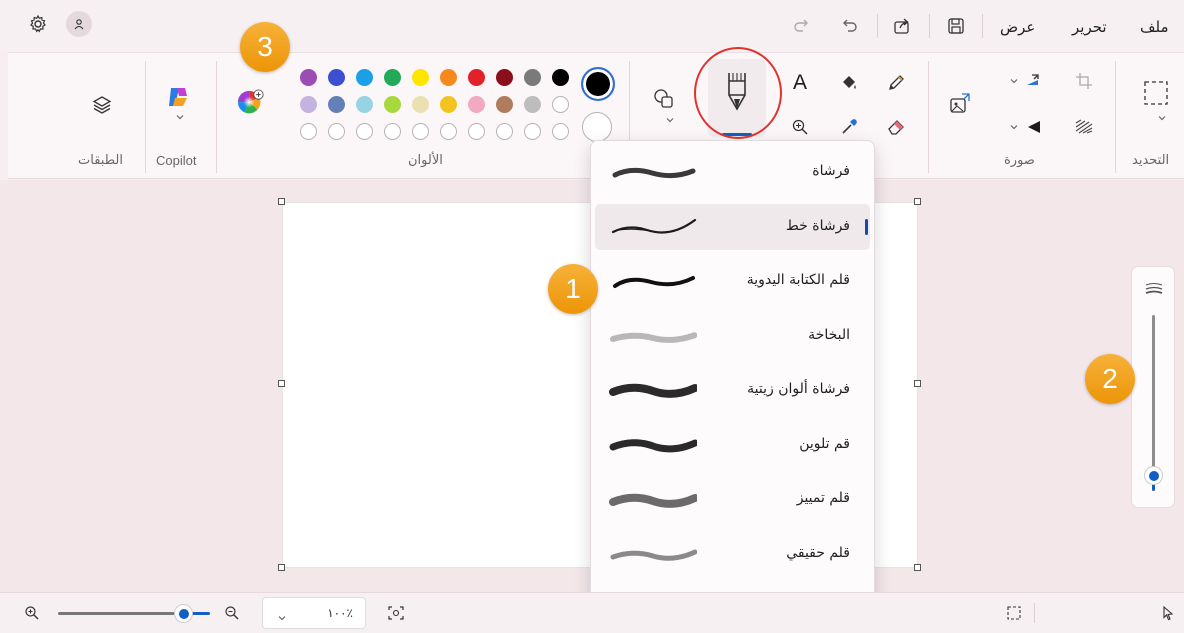 The height and width of the screenshot is (633, 1184). What do you see at coordinates (178, 97) in the screenshot?
I see `copilot-icon` at bounding box center [178, 97].